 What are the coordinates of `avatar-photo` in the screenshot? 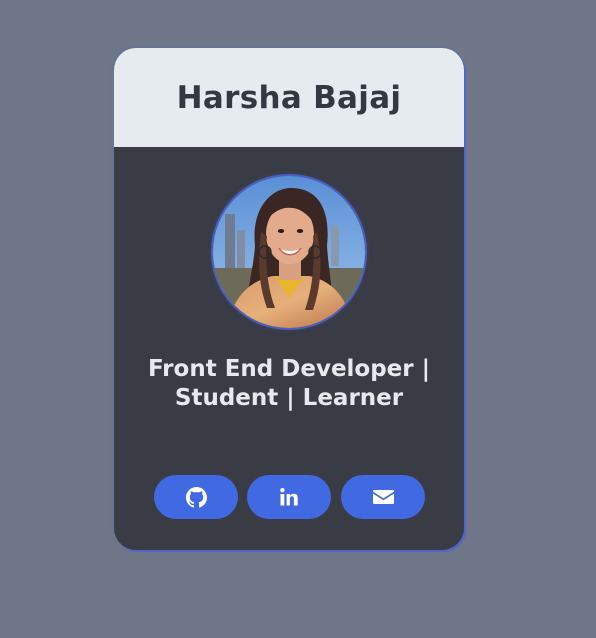 It's located at (289, 252).